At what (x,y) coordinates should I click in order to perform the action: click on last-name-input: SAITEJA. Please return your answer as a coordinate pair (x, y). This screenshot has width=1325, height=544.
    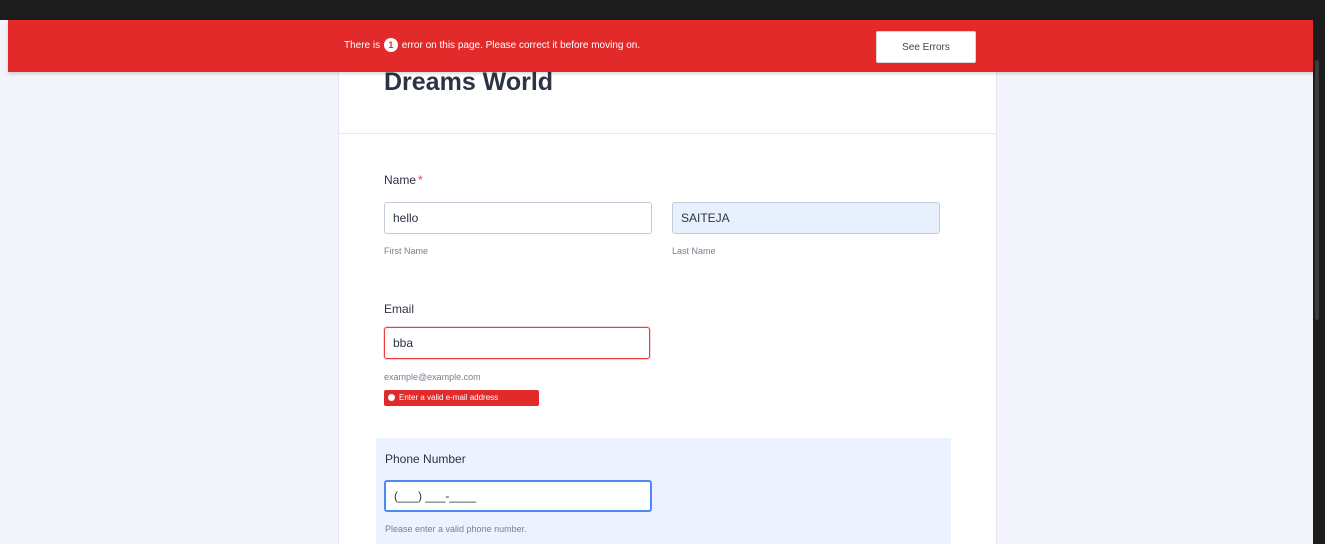
    Looking at the image, I should click on (806, 218).